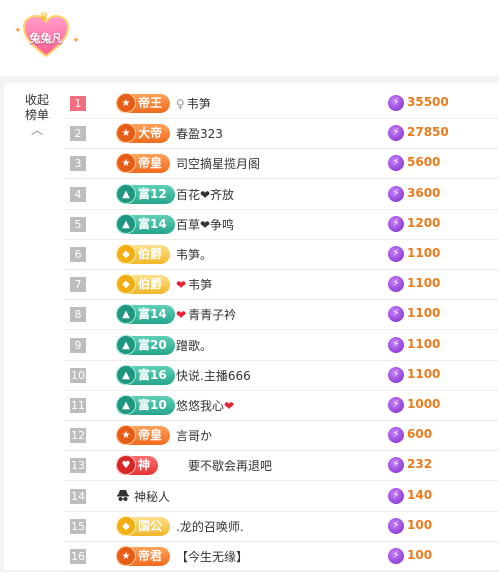 Image resolution: width=499 pixels, height=572 pixels. What do you see at coordinates (281, 405) in the screenshot?
I see `ranking-row: 11 ▲ 富10 悠悠我心❤ ⚡ 1000` at bounding box center [281, 405].